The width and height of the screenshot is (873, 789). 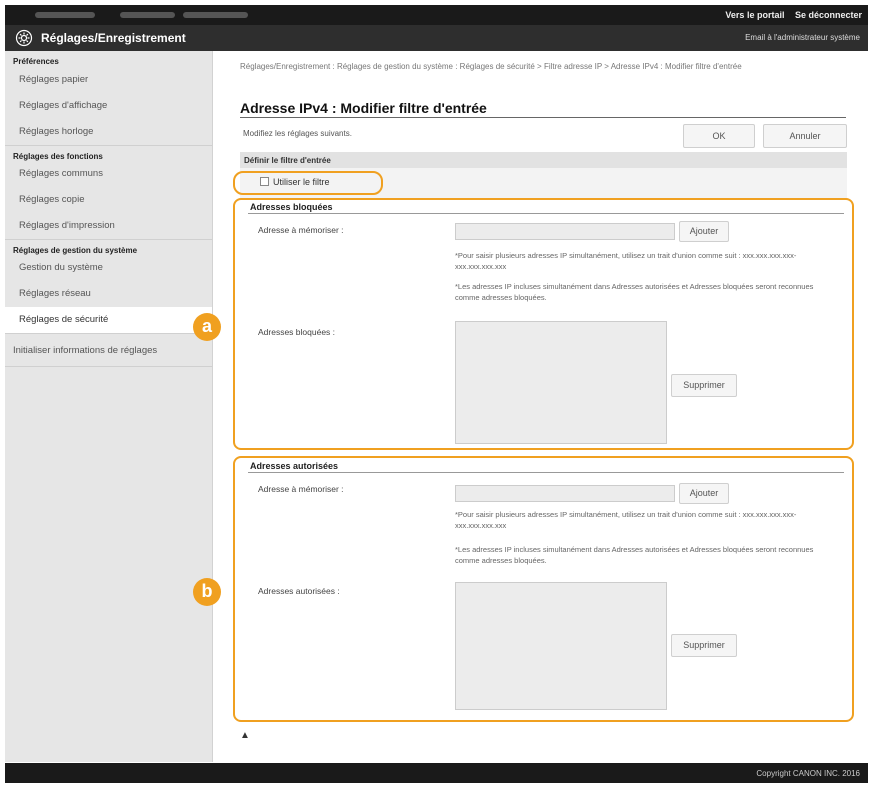 I want to click on callout-a-badge: a, so click(x=207, y=327).